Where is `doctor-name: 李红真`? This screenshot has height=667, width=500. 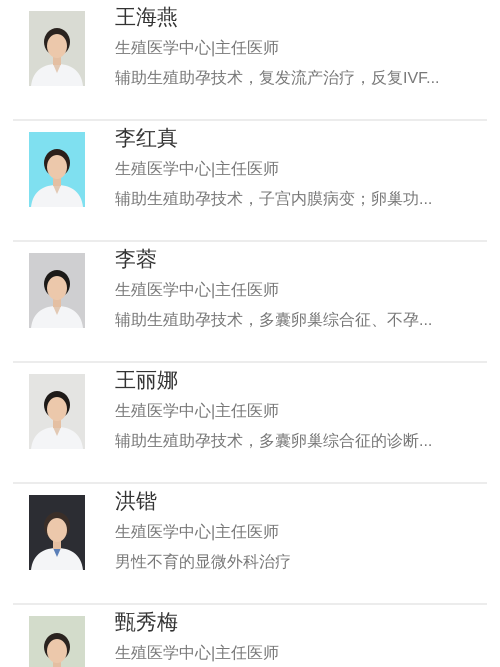 doctor-name: 李红真 is located at coordinates (147, 139).